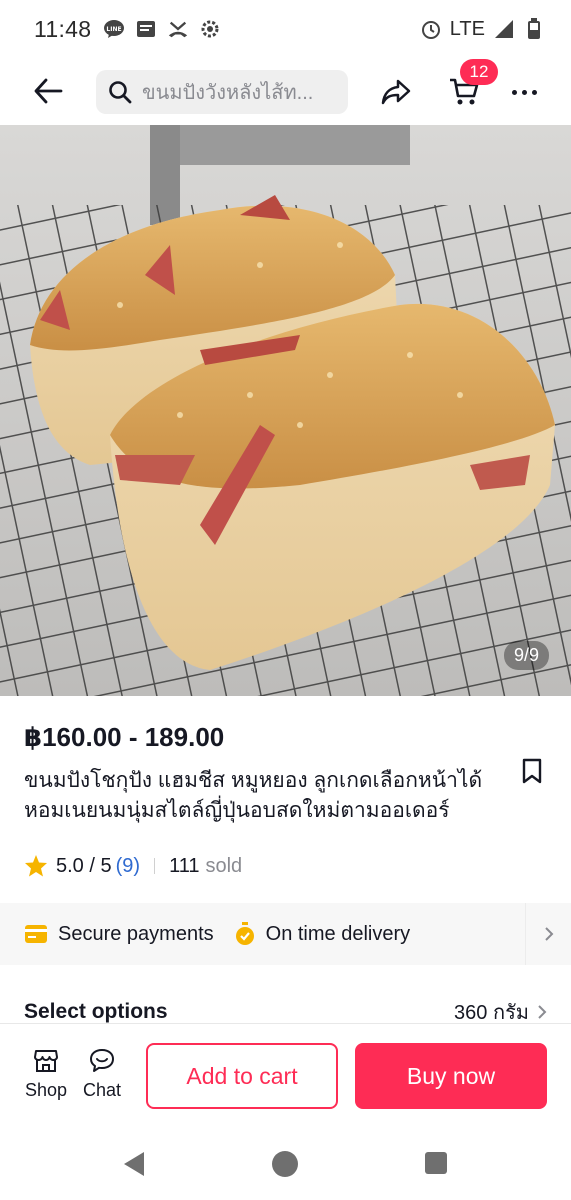 Image resolution: width=571 pixels, height=1200 pixels. What do you see at coordinates (36, 934) in the screenshot?
I see `card-icon` at bounding box center [36, 934].